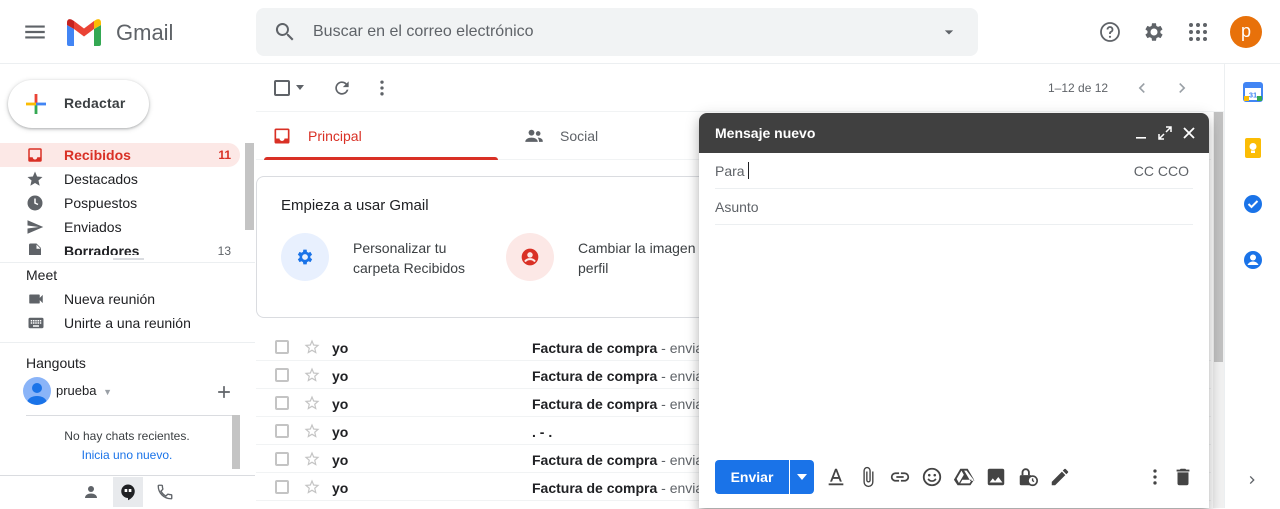 The image size is (1280, 509). What do you see at coordinates (1154, 32) in the screenshot?
I see `settings-gear-icon` at bounding box center [1154, 32].